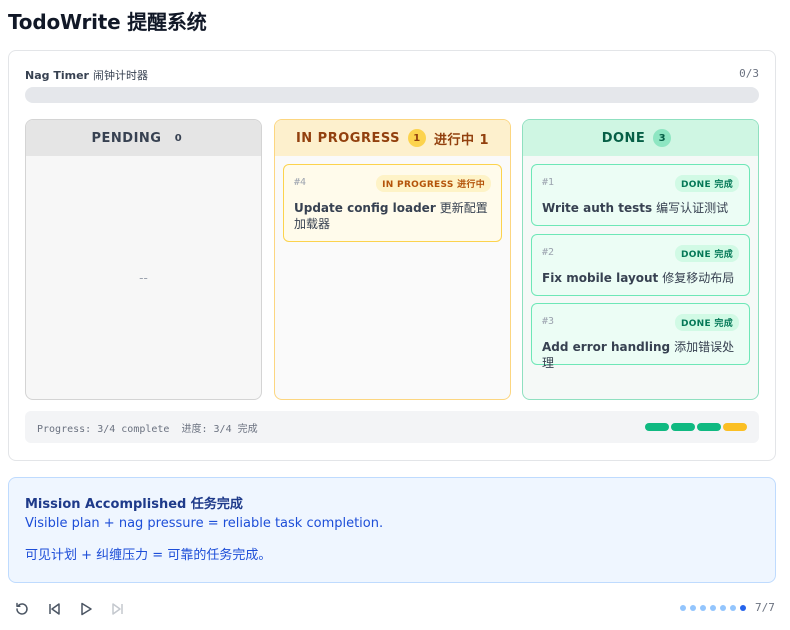 The height and width of the screenshot is (630, 790). What do you see at coordinates (147, 429) in the screenshot?
I see `progress-summary-text: Progress: 3/4 complete 进度: 3/4 完成` at bounding box center [147, 429].